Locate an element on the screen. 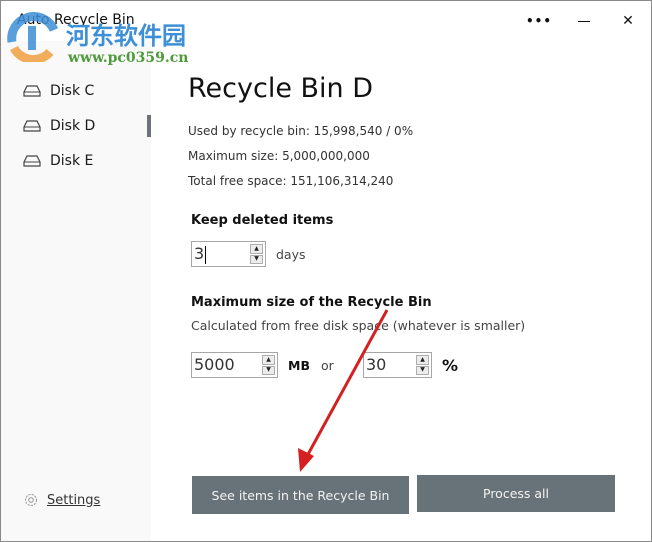  days-unit-label: days is located at coordinates (291, 254).